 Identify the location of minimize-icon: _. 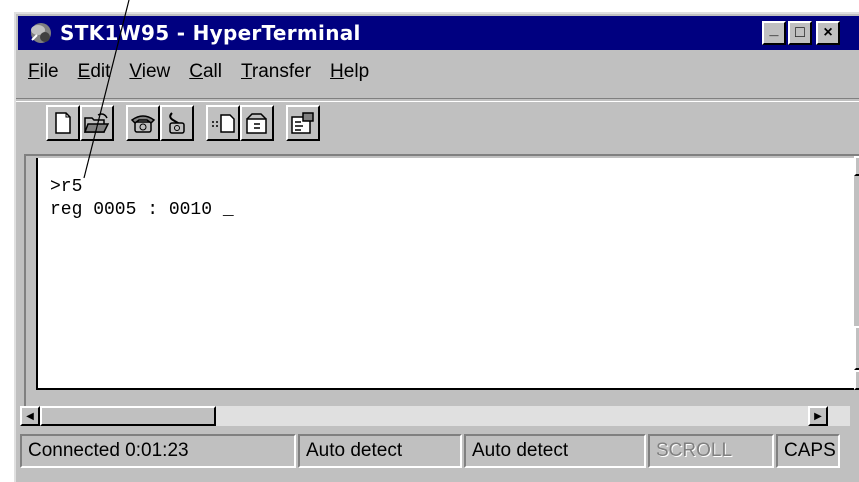
(774, 29).